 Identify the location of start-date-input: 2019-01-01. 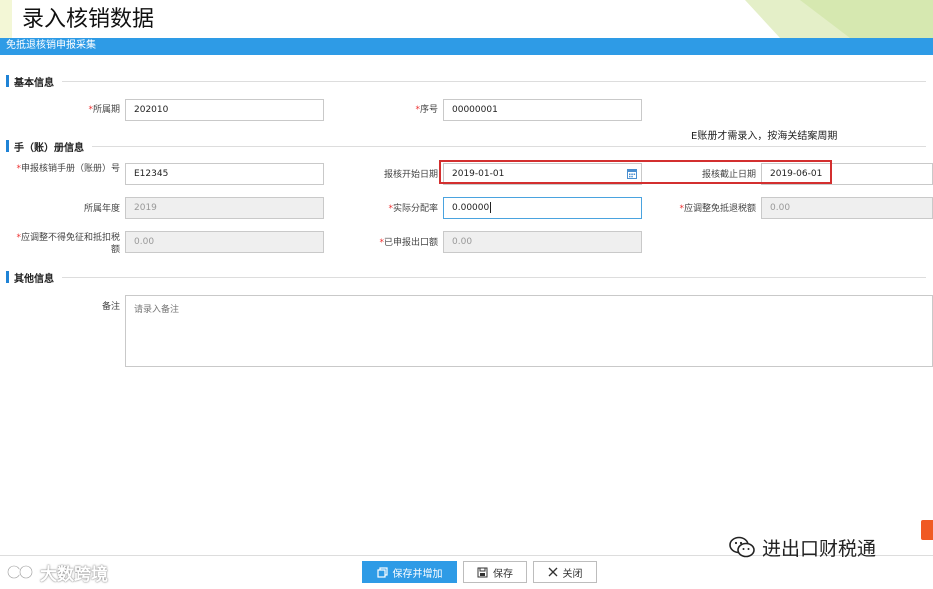
(542, 174).